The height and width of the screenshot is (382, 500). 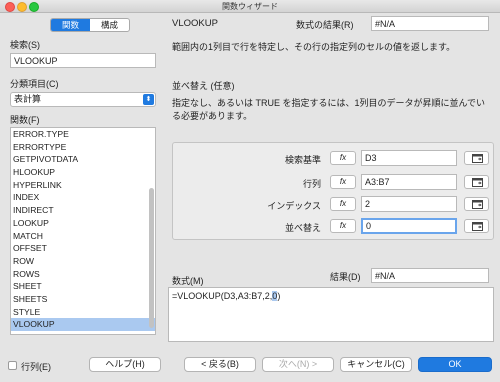 What do you see at coordinates (409, 204) in the screenshot?
I see `argument-input: 2` at bounding box center [409, 204].